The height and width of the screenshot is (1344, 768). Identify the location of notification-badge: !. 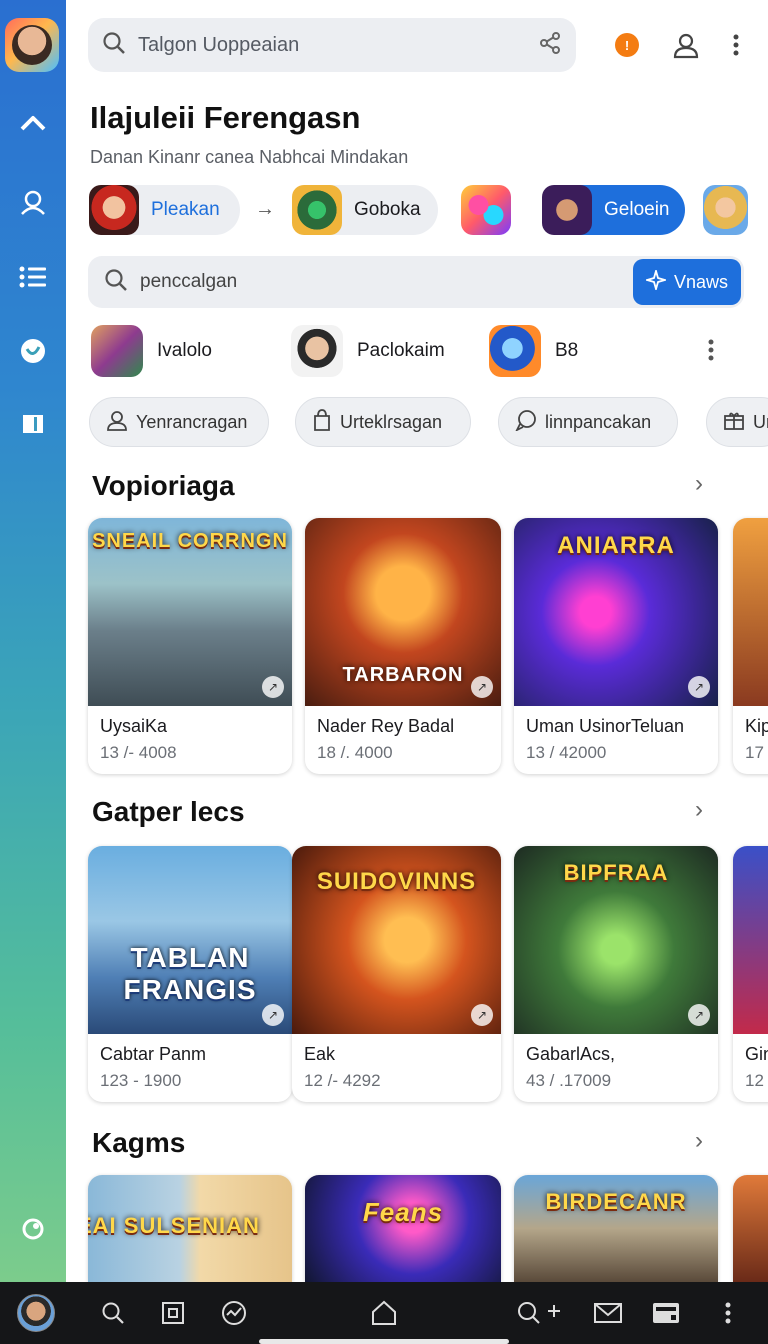
(627, 45).